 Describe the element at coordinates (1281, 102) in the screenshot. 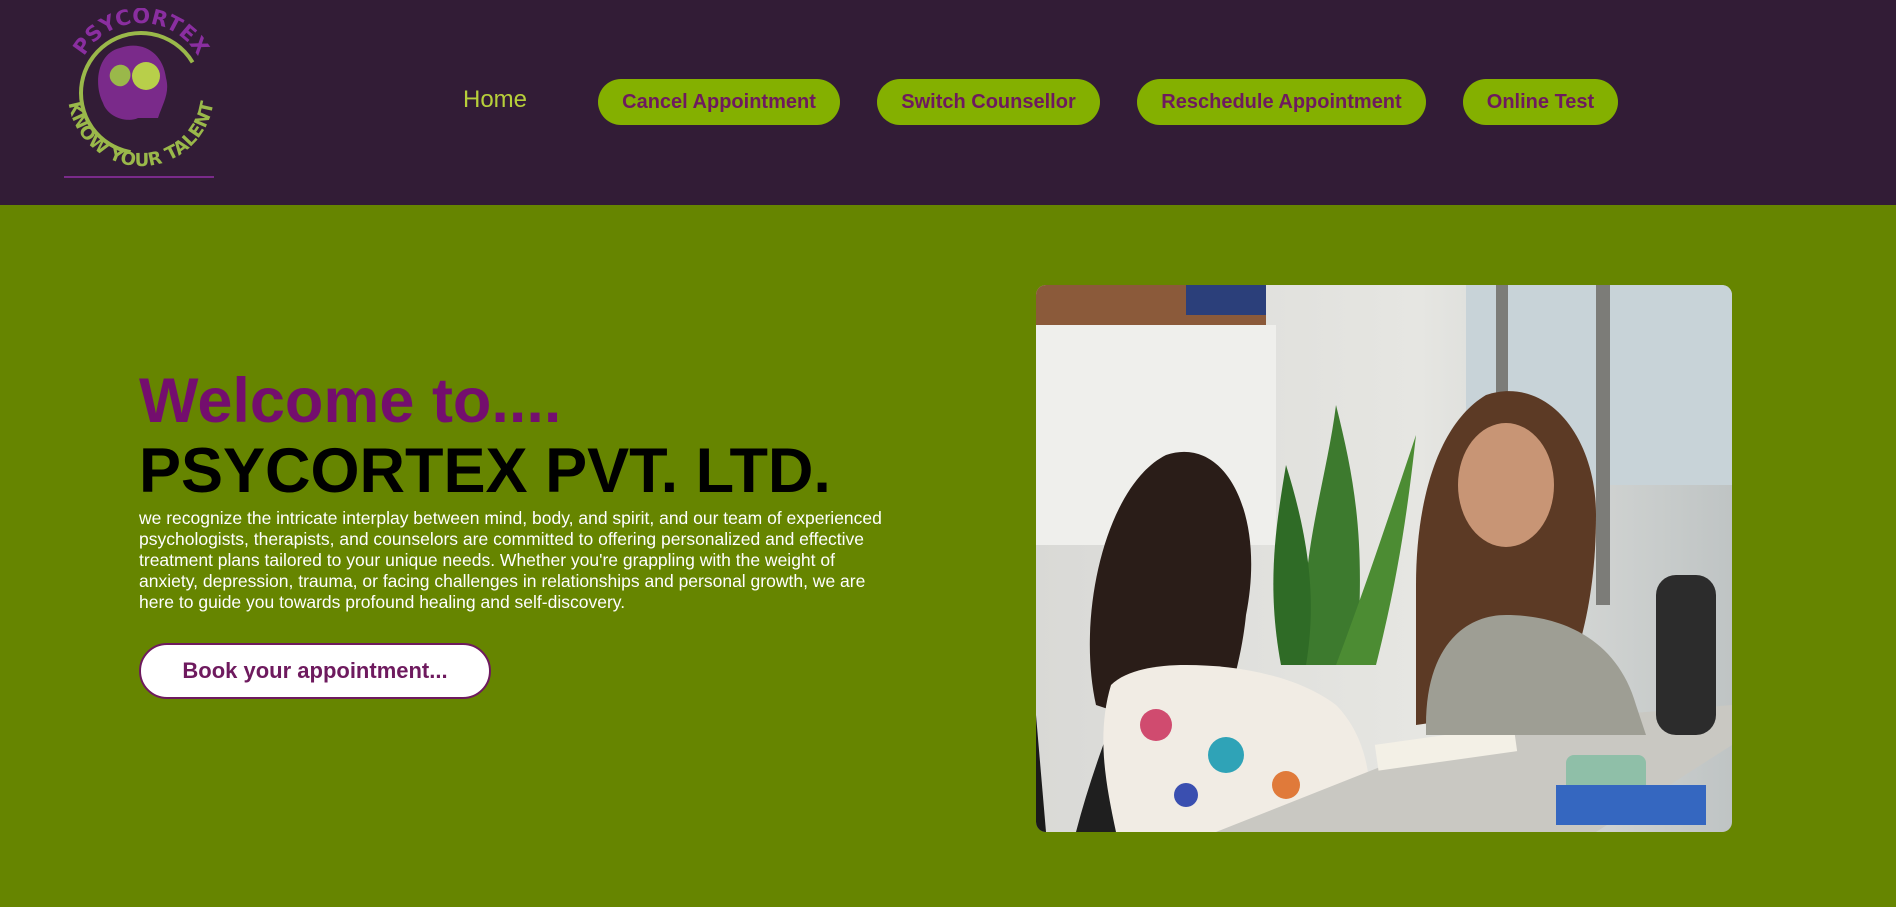

I see `reschedule-appointment-button: Reschedule Appointment` at that location.